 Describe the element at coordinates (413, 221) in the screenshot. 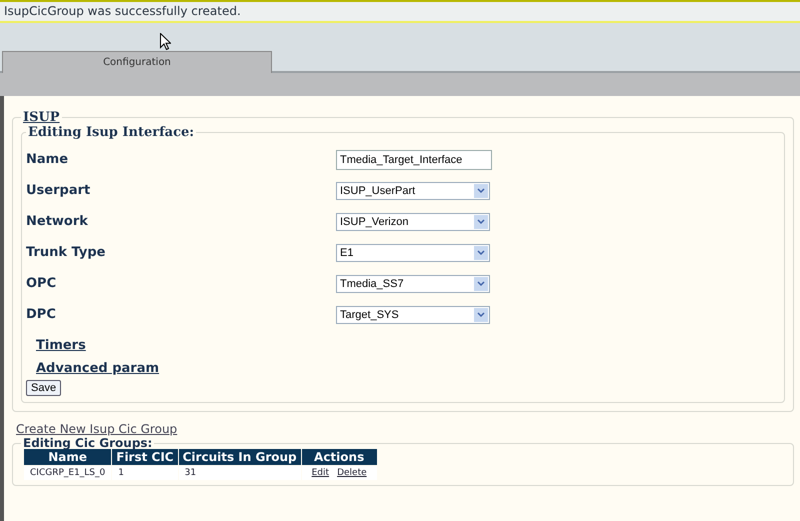

I see `dropdown: ISUP_Verizon` at that location.